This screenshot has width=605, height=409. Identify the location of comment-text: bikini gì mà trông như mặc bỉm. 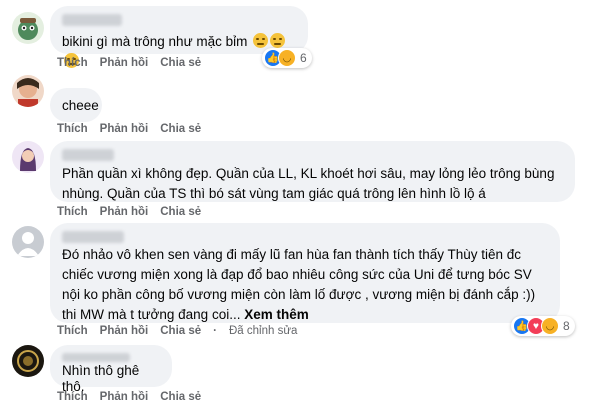
(155, 41).